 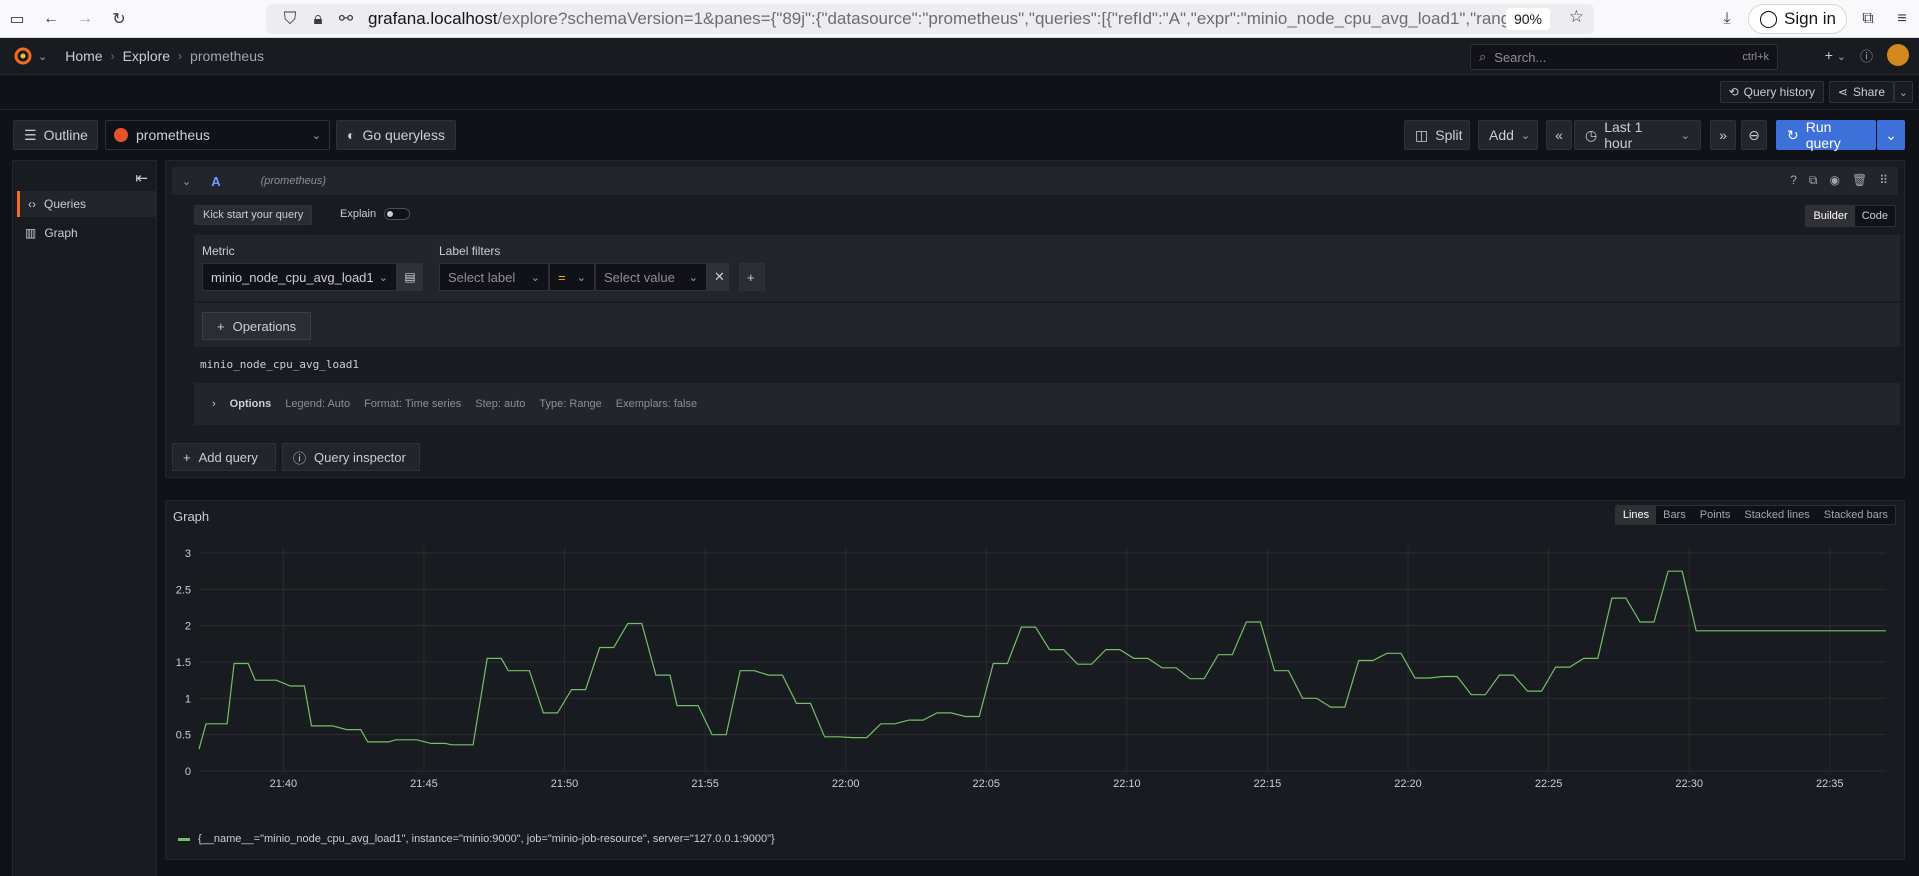 What do you see at coordinates (360, 457) in the screenshot?
I see `query-inspector-label: Query inspector` at bounding box center [360, 457].